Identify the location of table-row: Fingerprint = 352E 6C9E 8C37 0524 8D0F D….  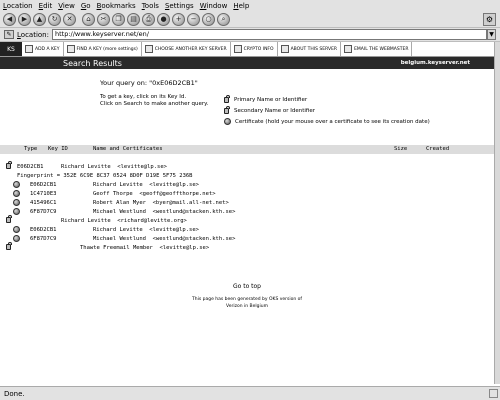
(247, 176).